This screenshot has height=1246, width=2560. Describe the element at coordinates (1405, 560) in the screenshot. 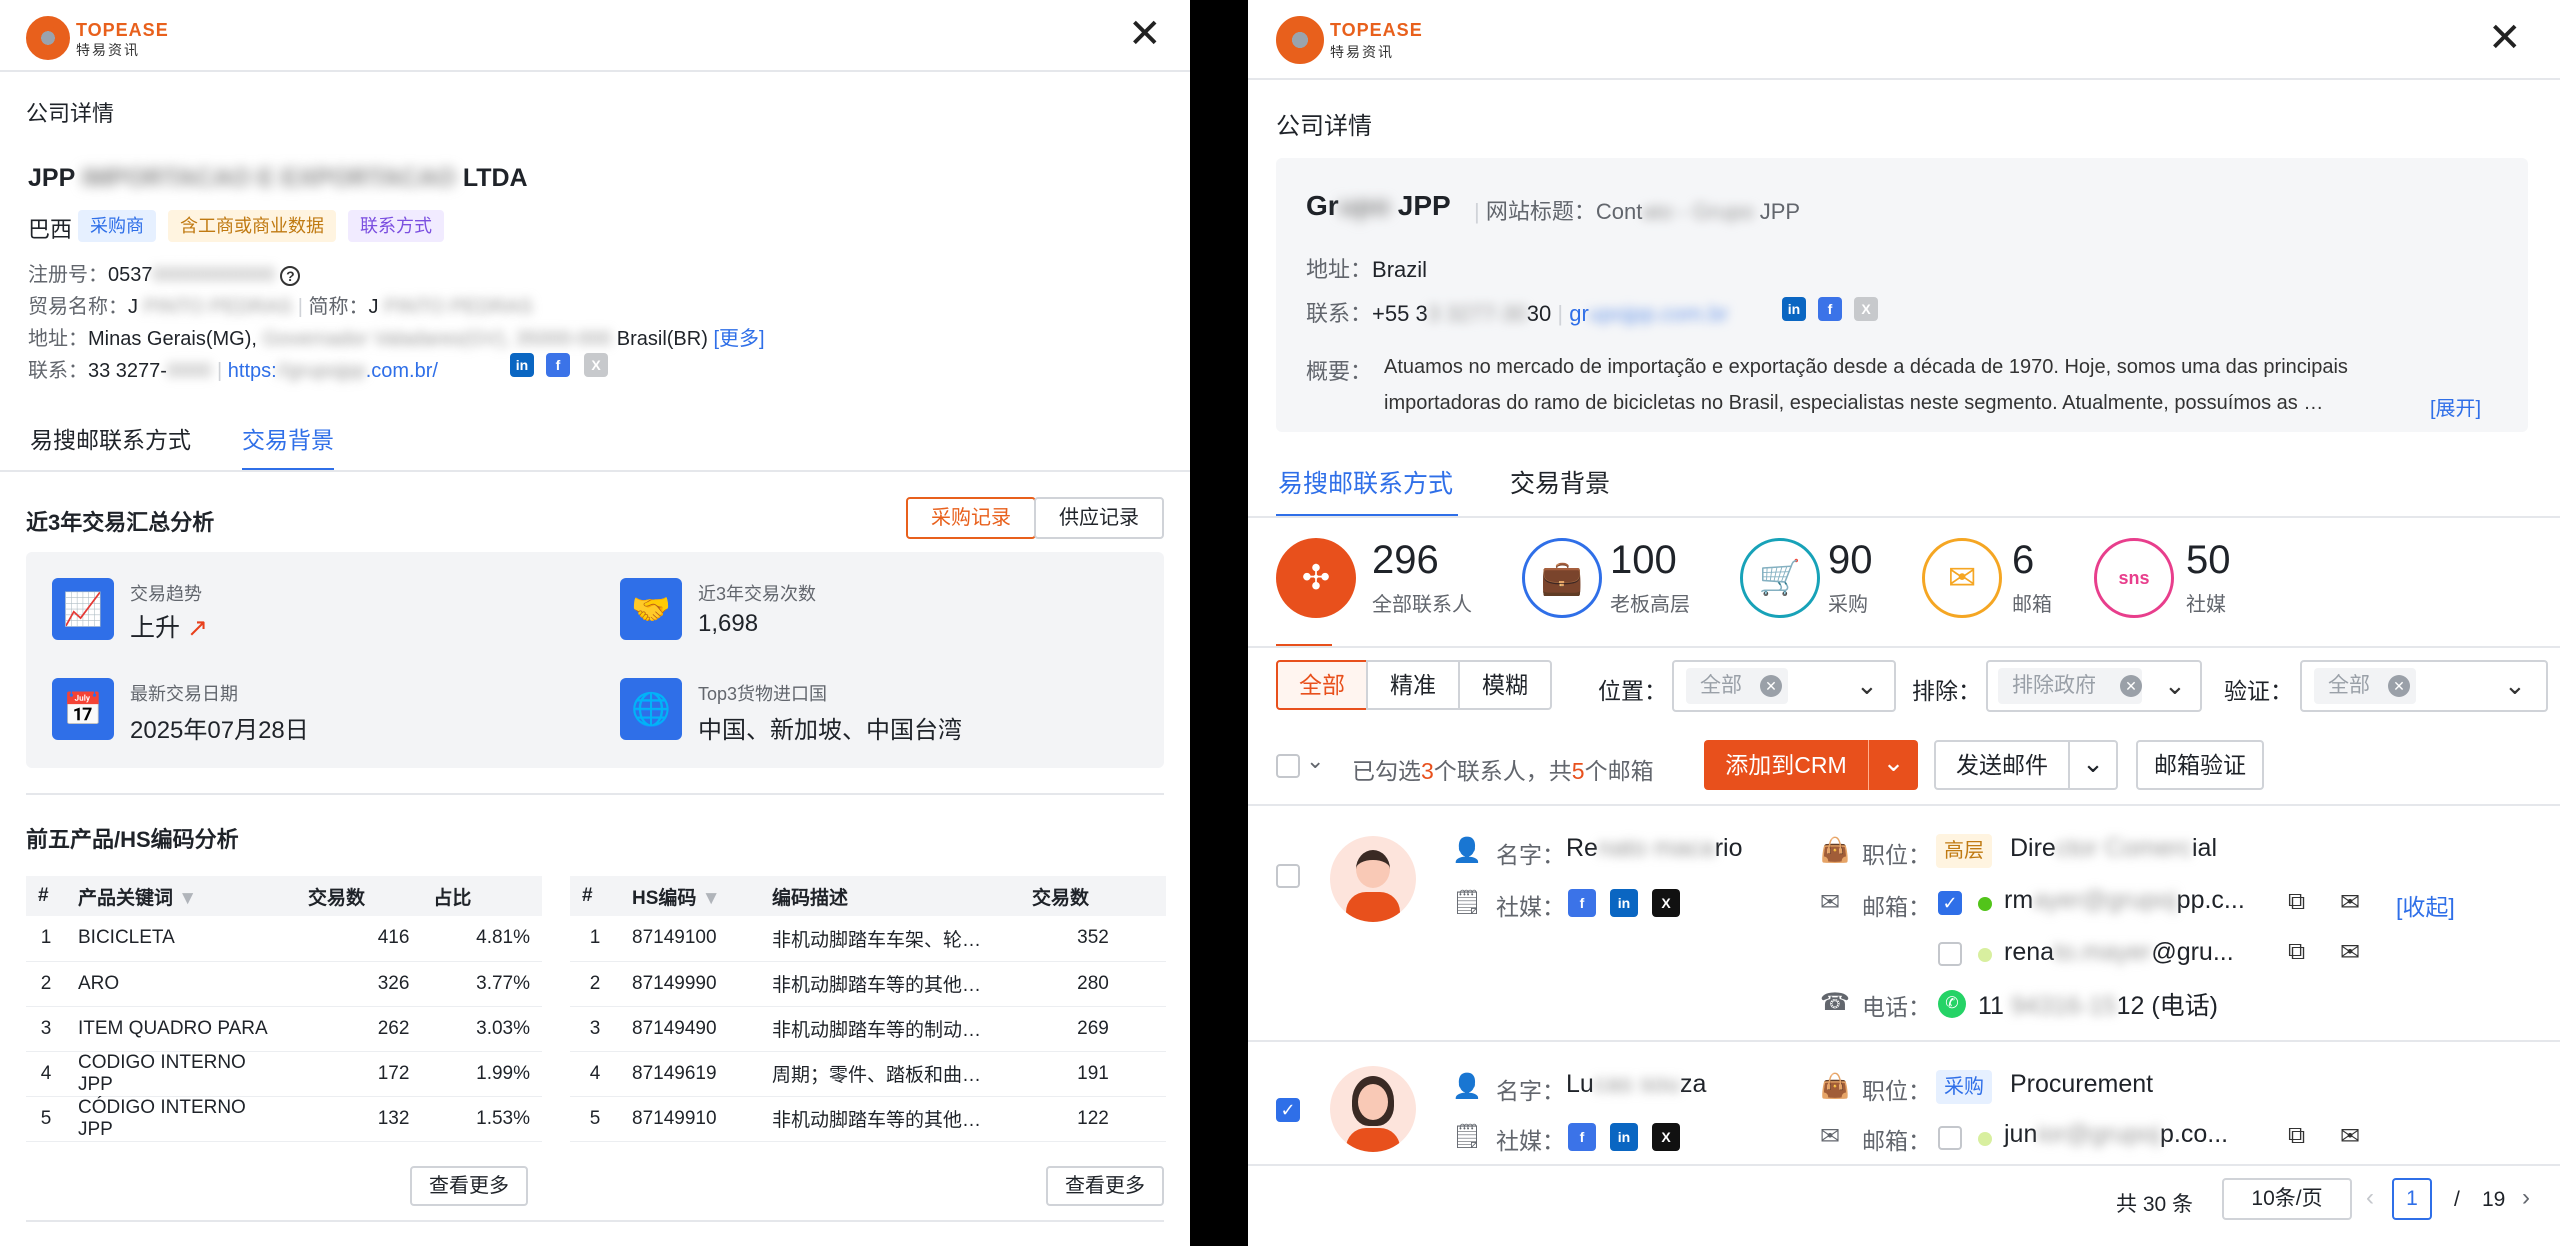

I see `stat-count: 296` at that location.